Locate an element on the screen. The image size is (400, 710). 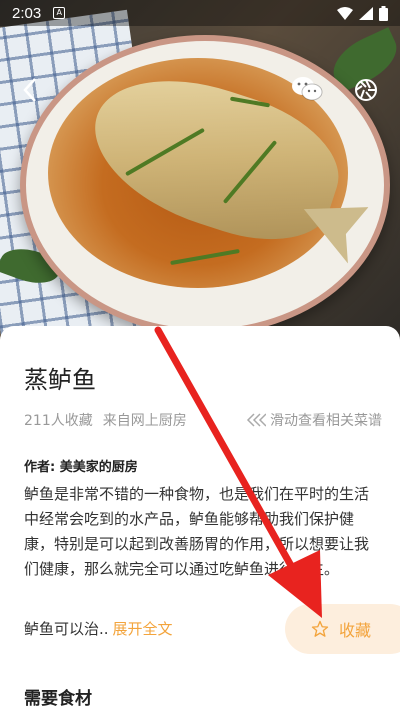
recipe-meta: 211人收藏 来自网上厨房 is located at coordinates (105, 420).